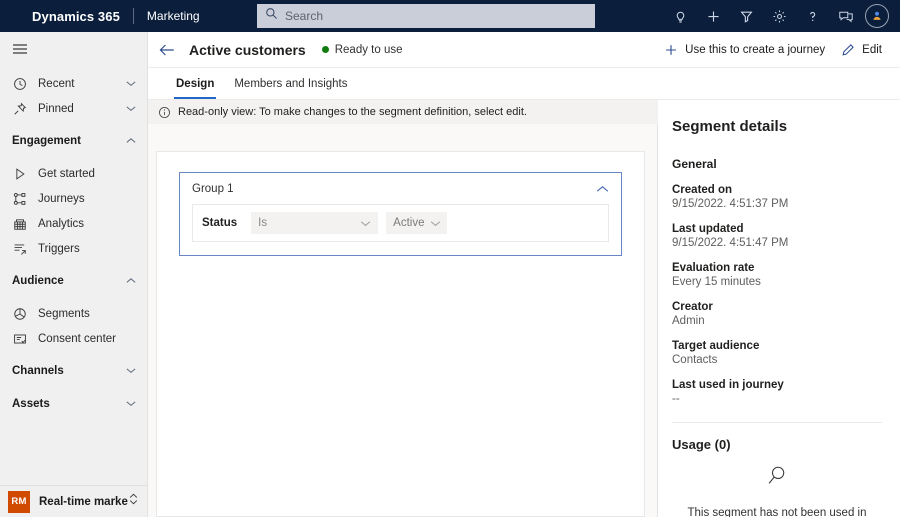  What do you see at coordinates (877, 16) in the screenshot?
I see `avatar` at bounding box center [877, 16].